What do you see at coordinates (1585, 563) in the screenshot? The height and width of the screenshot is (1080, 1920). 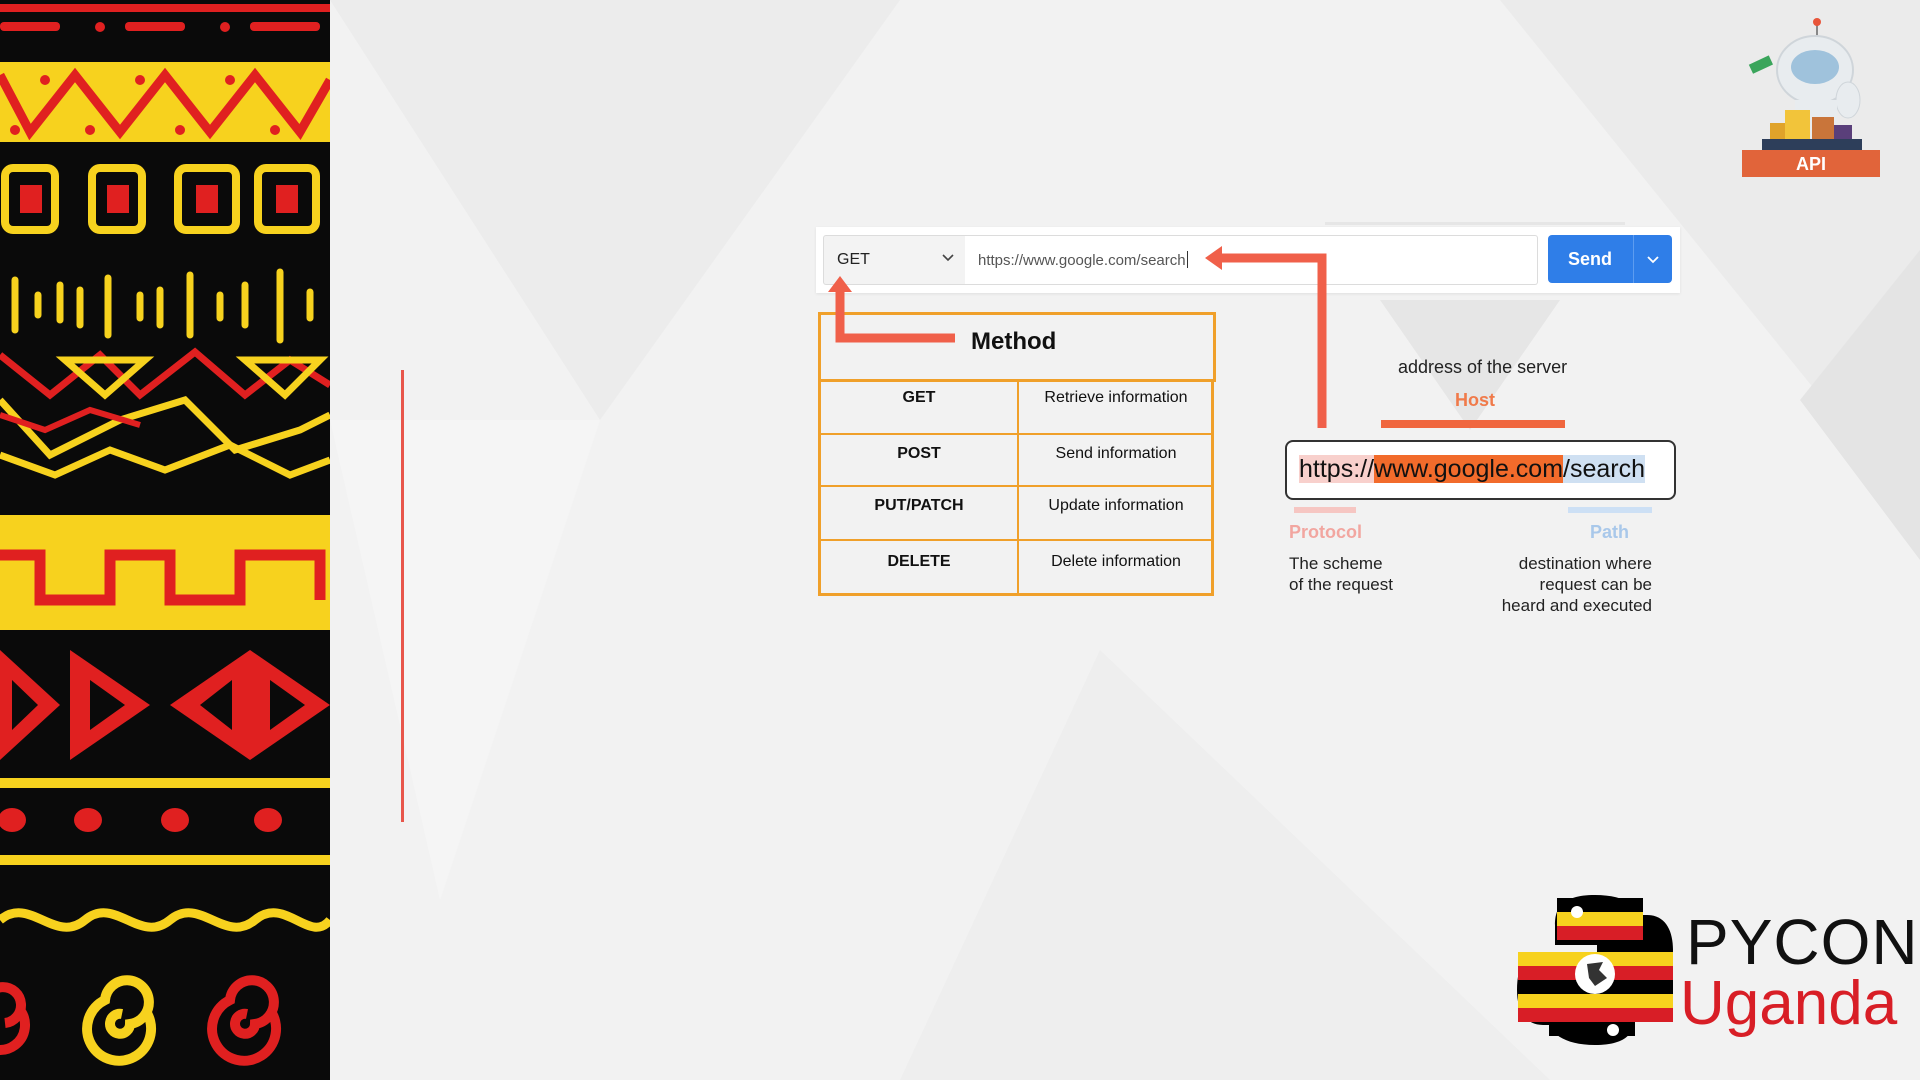 I see `path-description-line: destination where` at bounding box center [1585, 563].